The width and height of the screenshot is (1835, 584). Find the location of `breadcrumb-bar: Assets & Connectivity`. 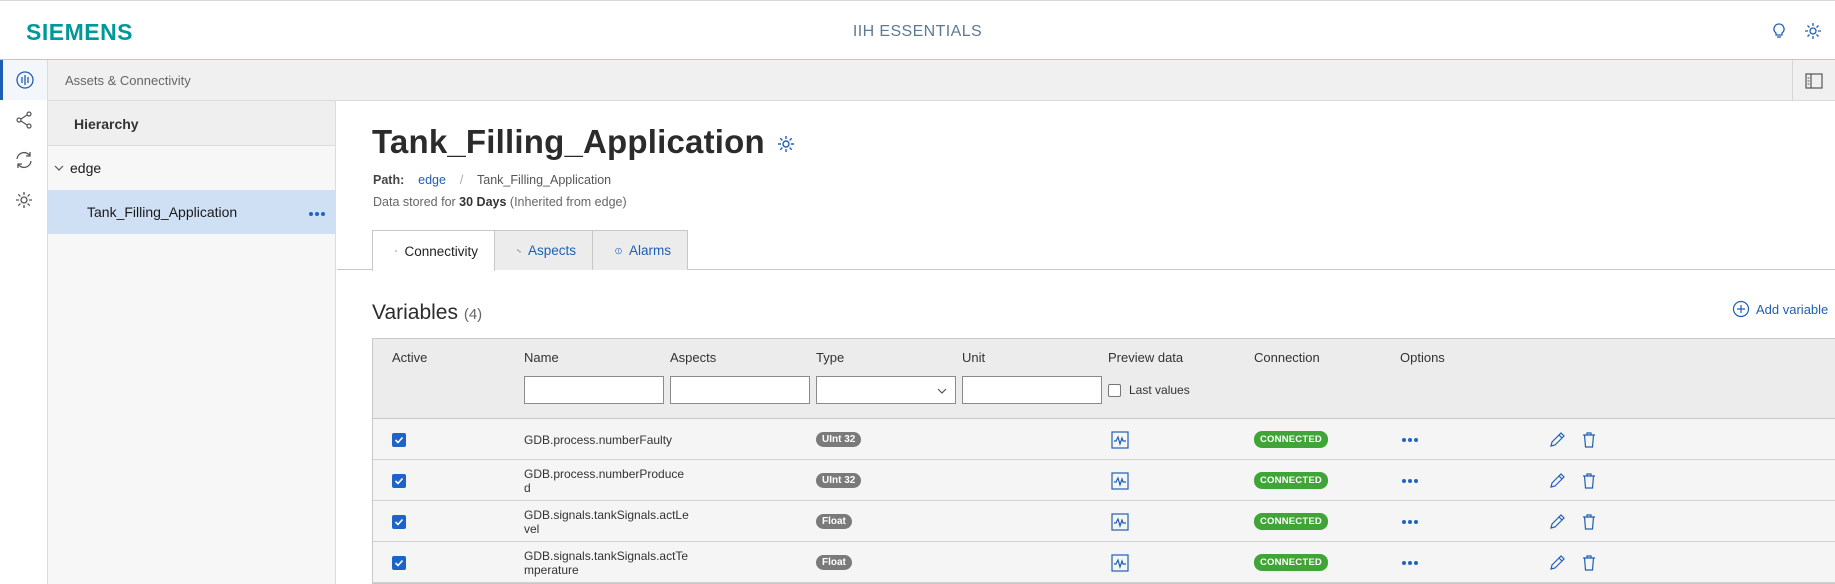

breadcrumb-bar: Assets & Connectivity is located at coordinates (941, 80).